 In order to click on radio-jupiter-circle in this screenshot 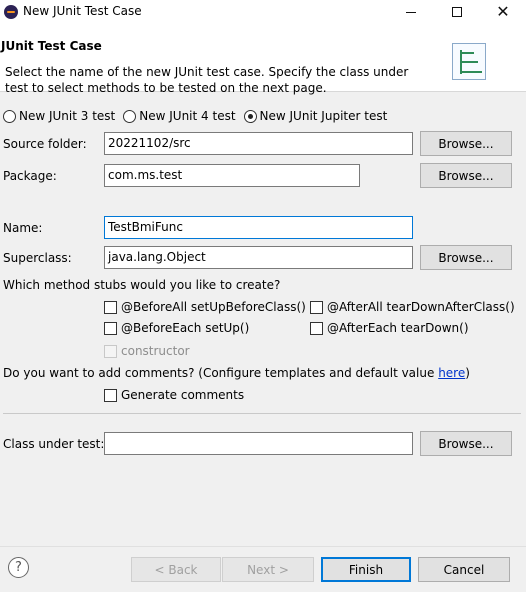, I will do `click(250, 116)`.